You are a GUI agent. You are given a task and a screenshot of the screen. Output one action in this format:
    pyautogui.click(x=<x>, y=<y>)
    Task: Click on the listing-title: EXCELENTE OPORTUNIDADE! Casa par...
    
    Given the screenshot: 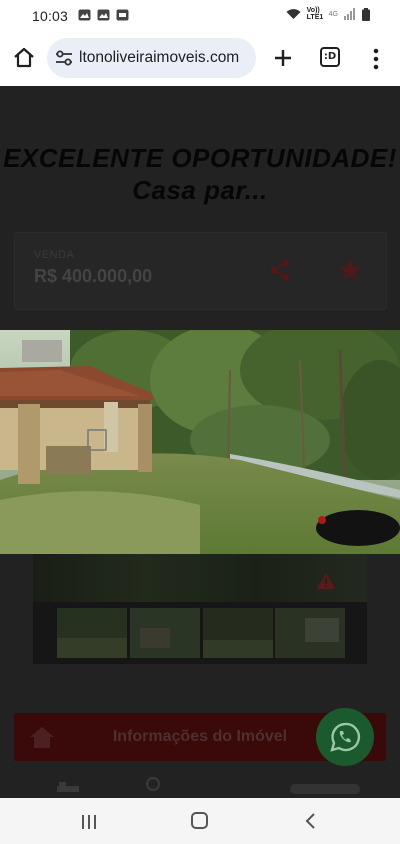 What is the action you would take?
    pyautogui.click(x=200, y=174)
    